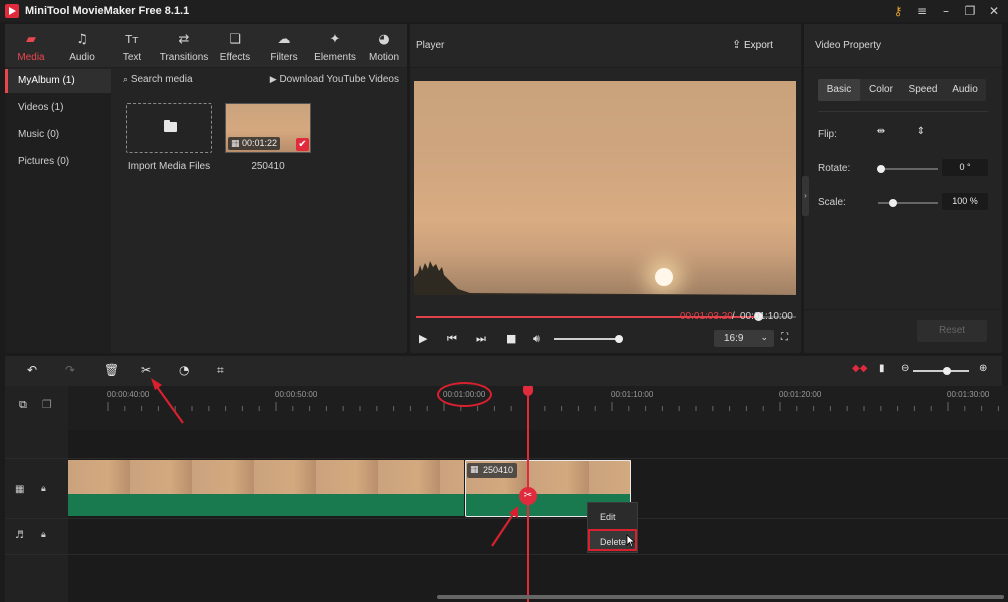 The width and height of the screenshot is (1008, 602). Describe the element at coordinates (31, 46) in the screenshot. I see `tab-media: ▰ Media` at that location.